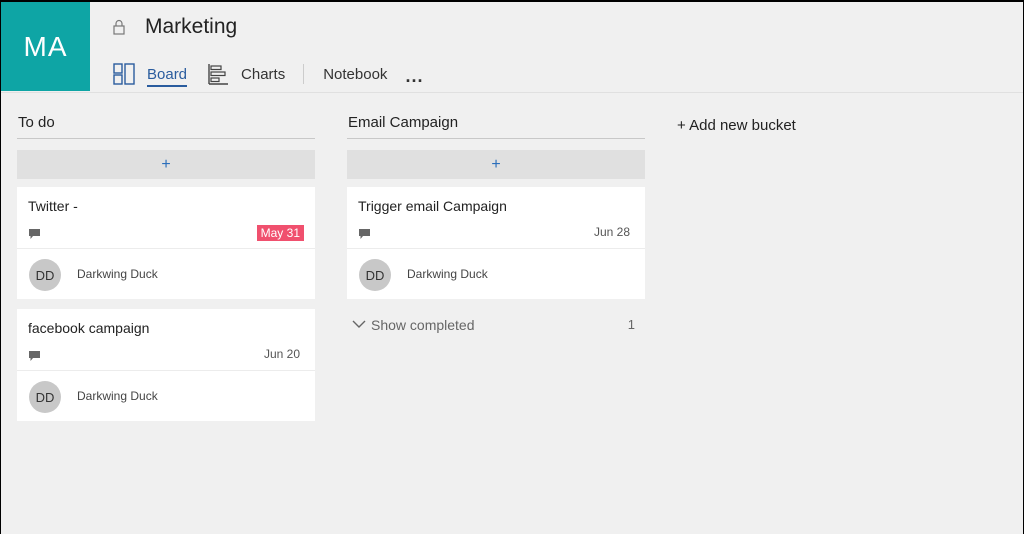 The image size is (1024, 534). I want to click on due-date: Jun 20, so click(281, 354).